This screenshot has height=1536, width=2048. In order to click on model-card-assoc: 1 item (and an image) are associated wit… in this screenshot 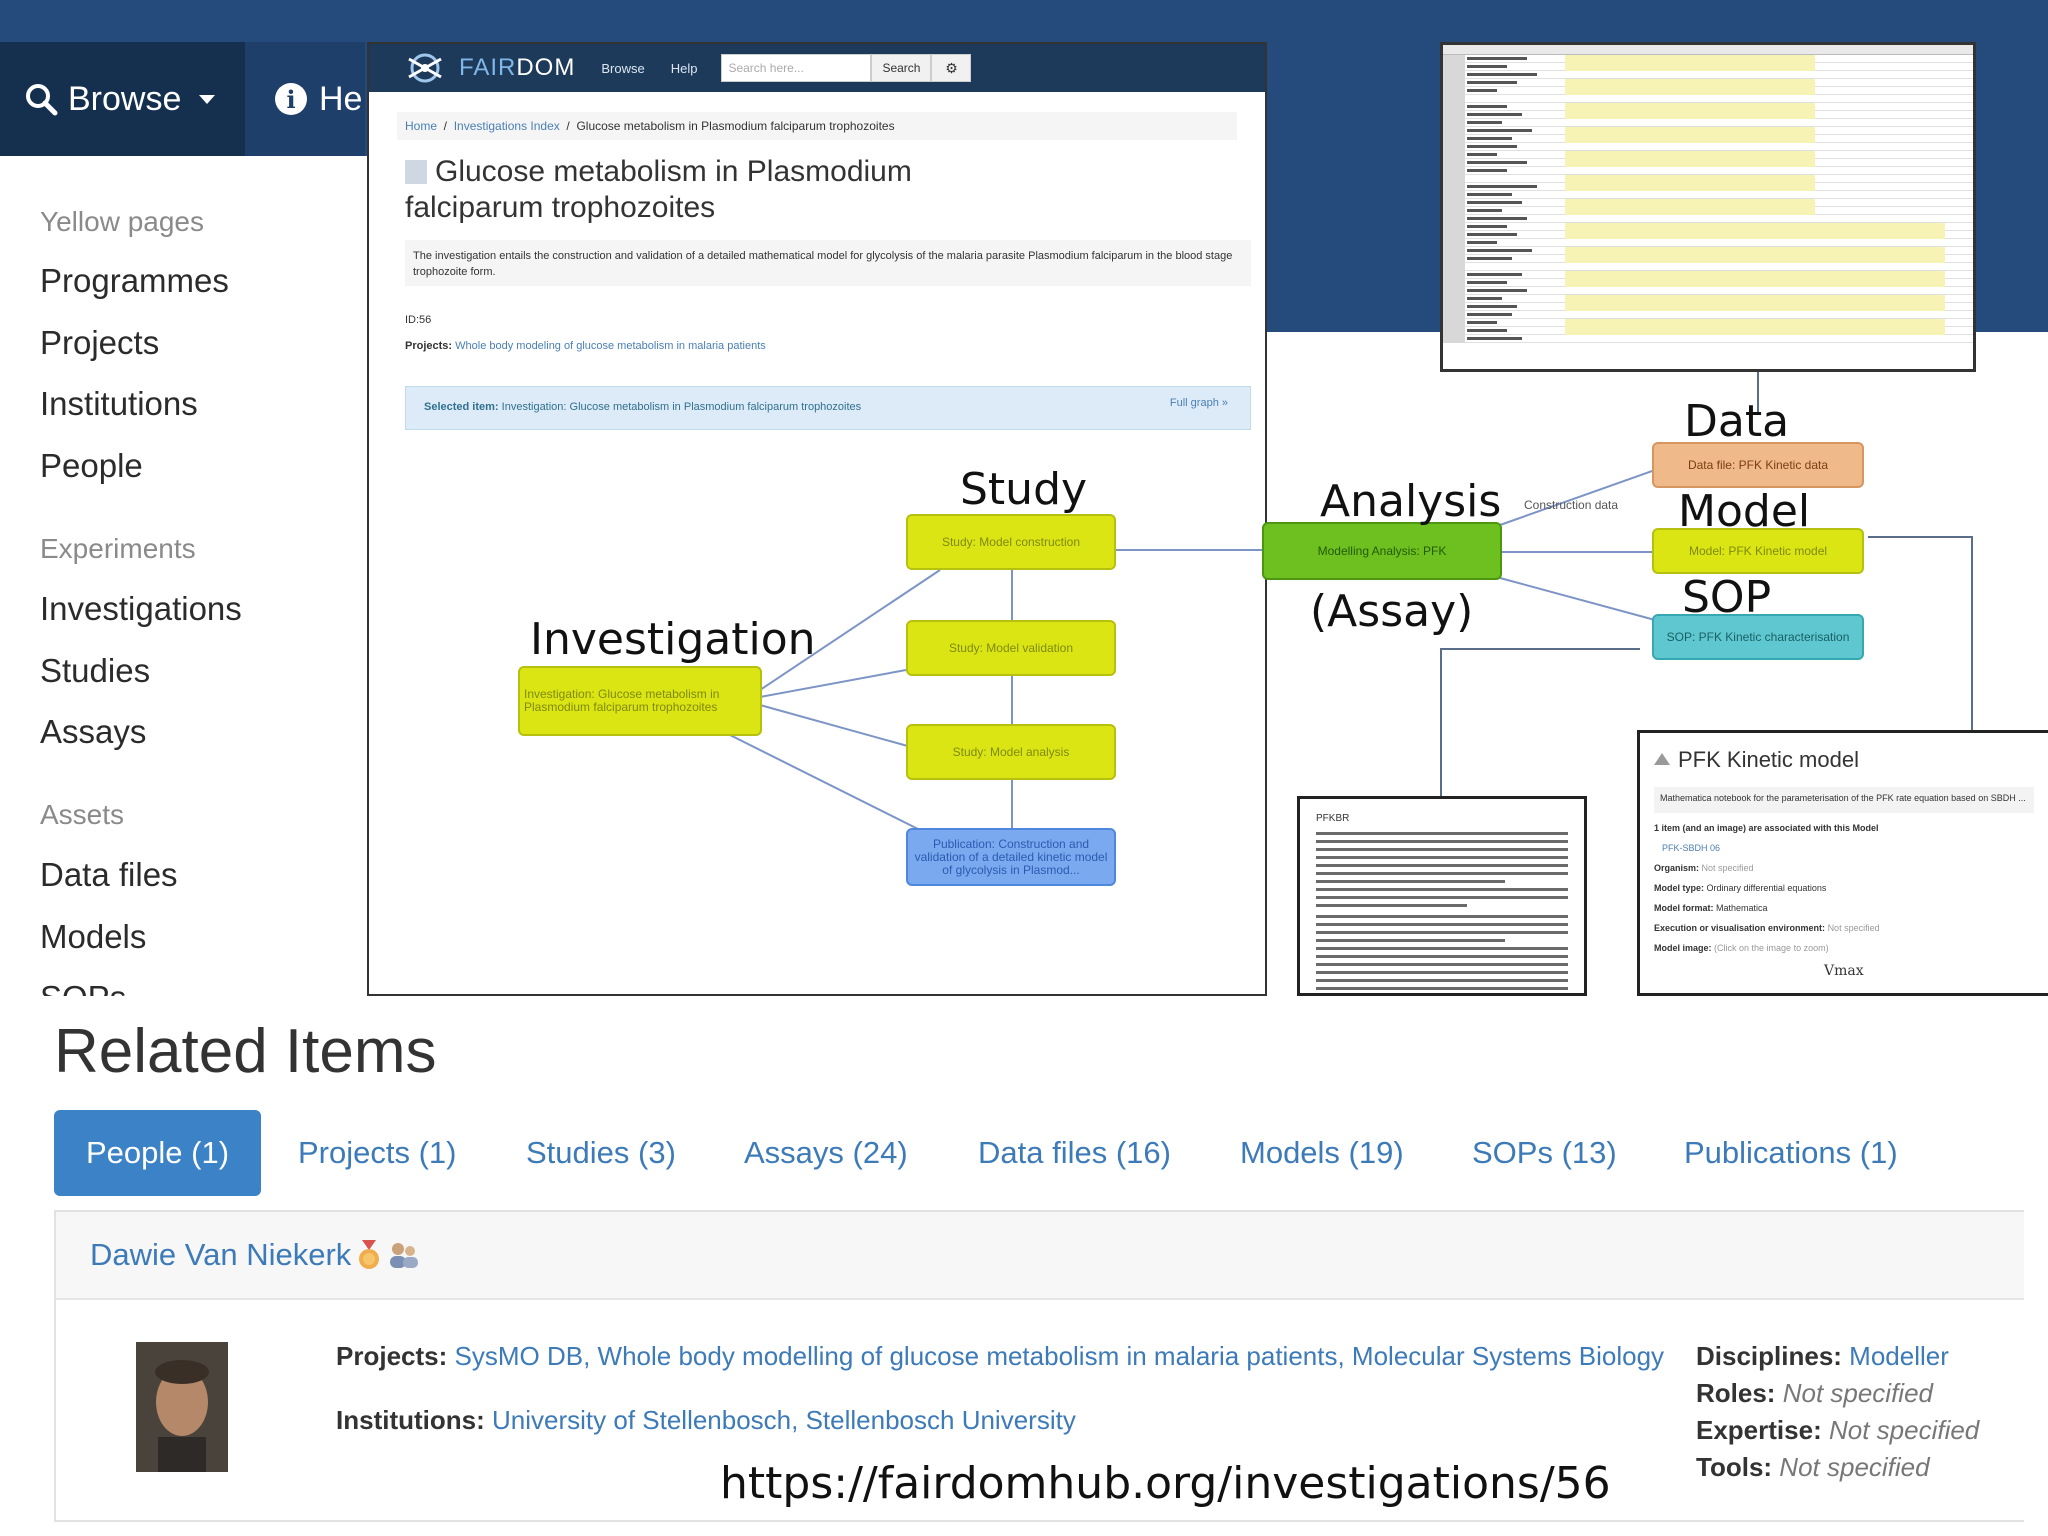, I will do `click(1766, 828)`.